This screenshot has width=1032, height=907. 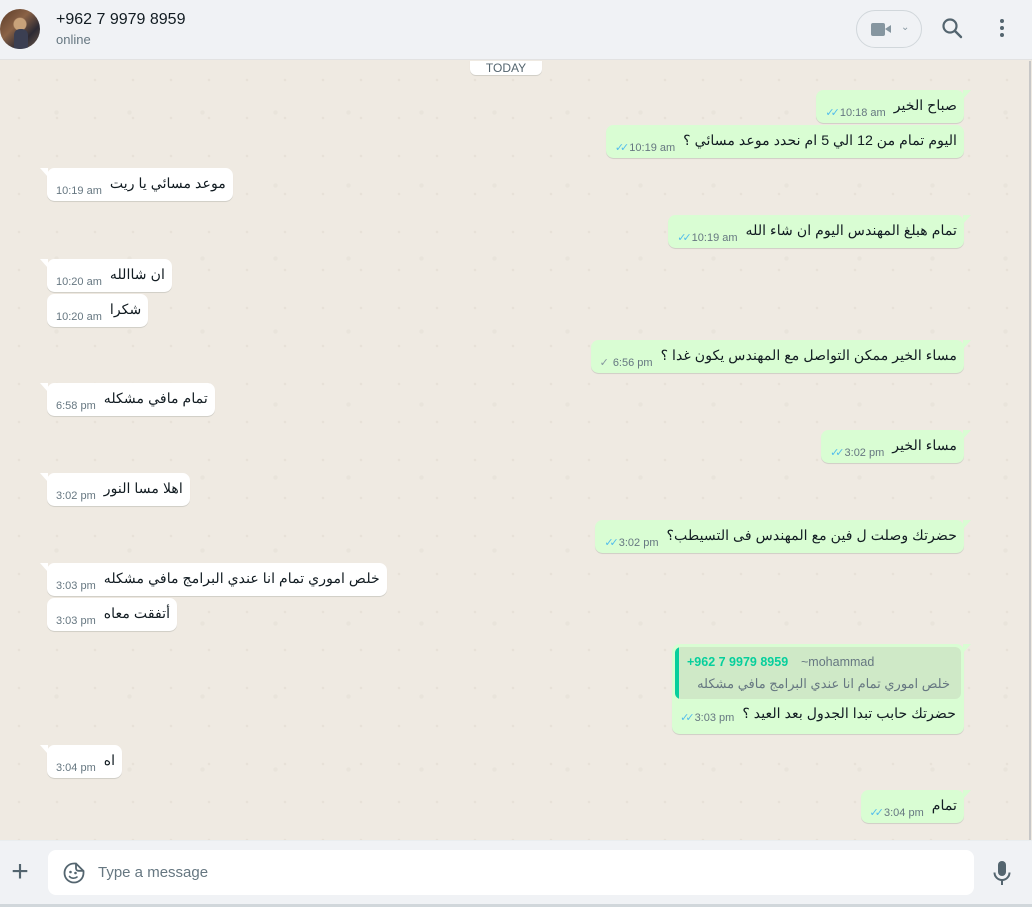 I want to click on video-call-icon, so click(x=881, y=29).